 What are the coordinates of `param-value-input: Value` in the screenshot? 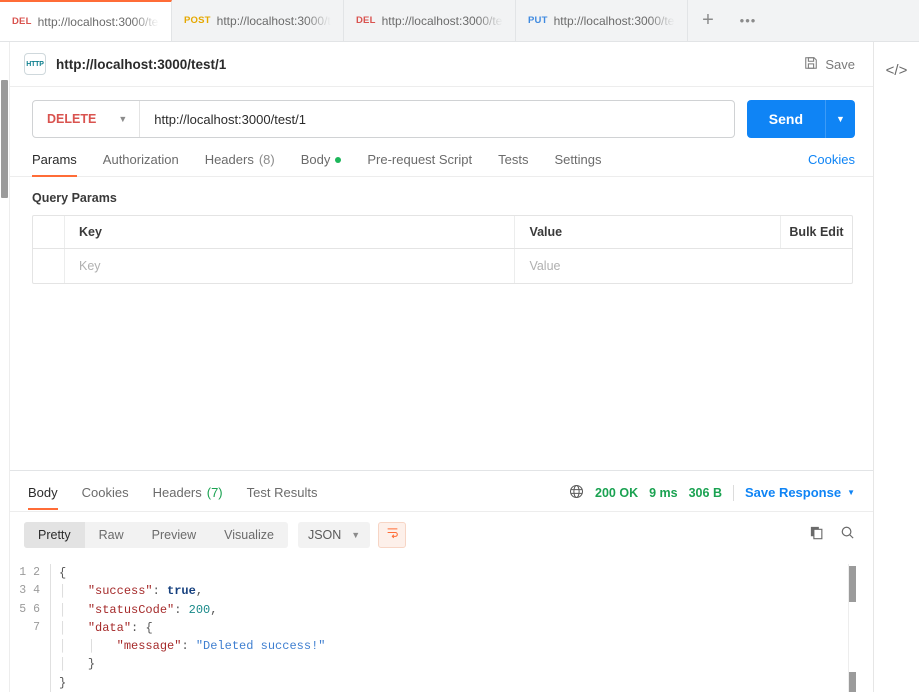 It's located at (683, 266).